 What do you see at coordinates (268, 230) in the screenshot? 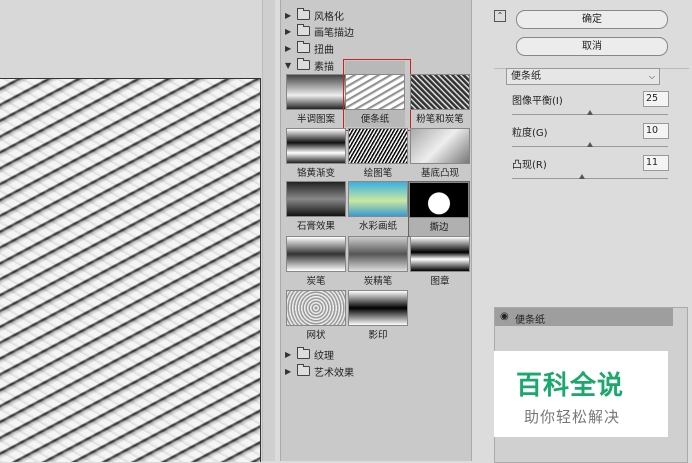
I see `preview-scrollbar` at bounding box center [268, 230].